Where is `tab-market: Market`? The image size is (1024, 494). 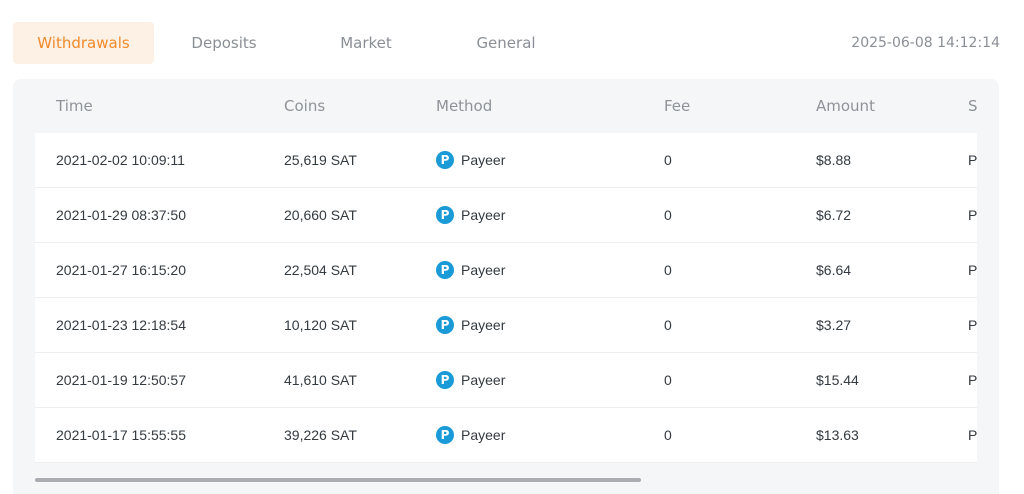
tab-market: Market is located at coordinates (366, 43).